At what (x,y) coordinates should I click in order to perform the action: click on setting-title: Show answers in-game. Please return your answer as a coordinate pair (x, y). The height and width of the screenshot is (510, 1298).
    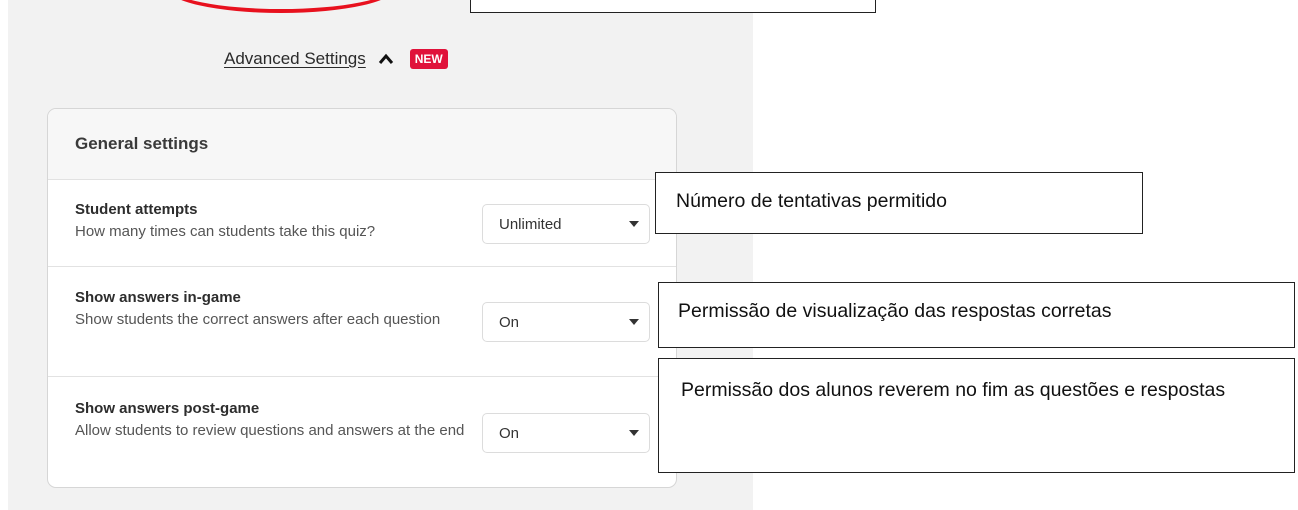
    Looking at the image, I should click on (158, 297).